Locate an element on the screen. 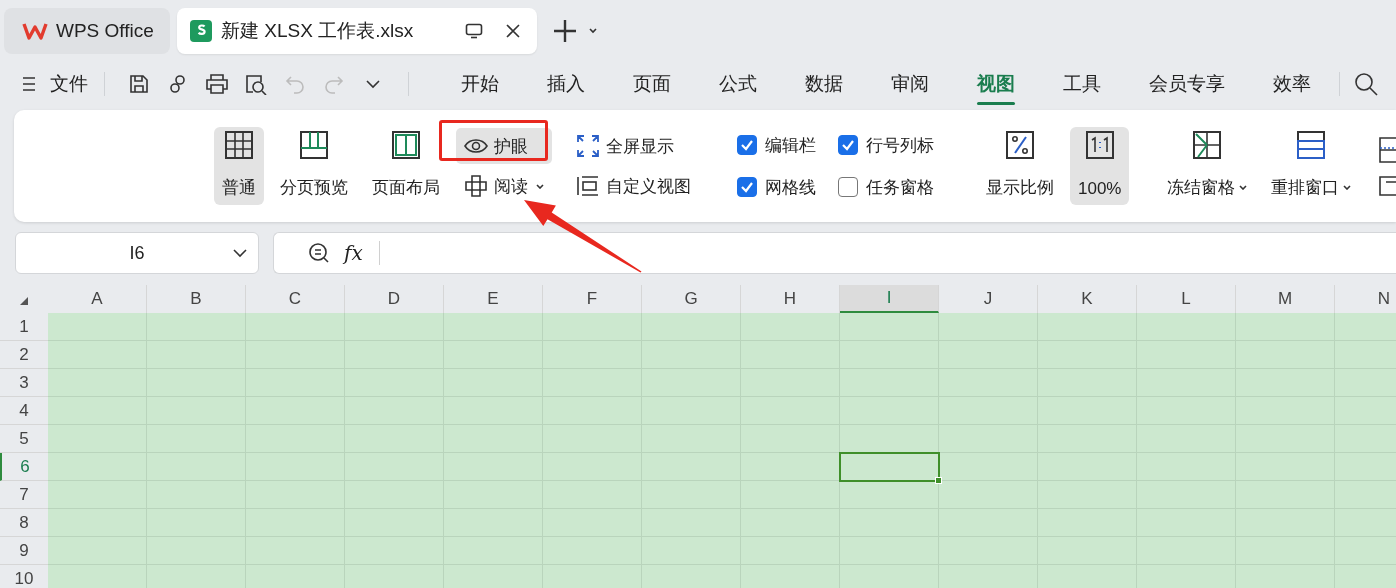  app-tab: WPS Office is located at coordinates (87, 31).